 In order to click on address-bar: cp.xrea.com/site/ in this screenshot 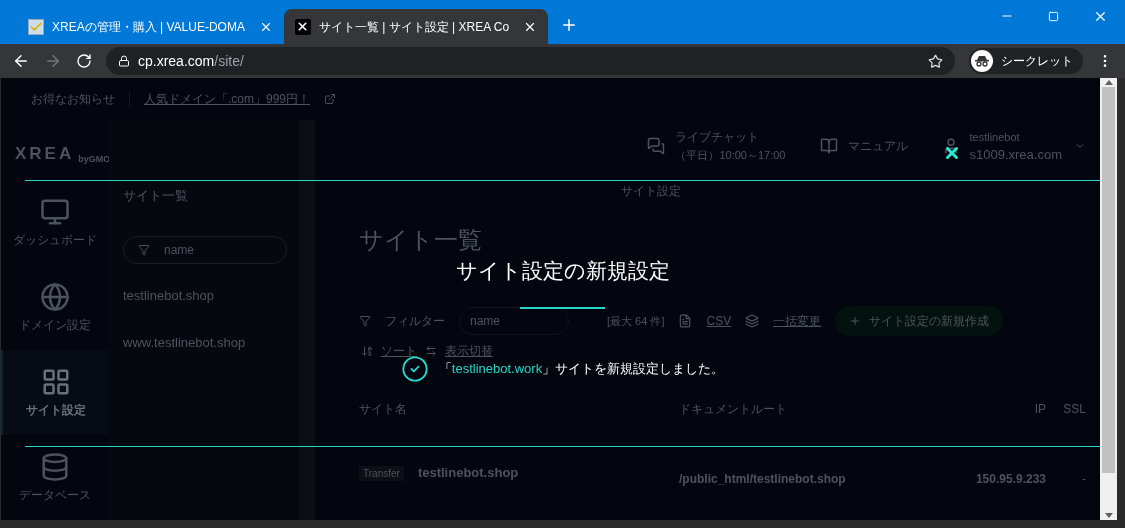, I will do `click(530, 61)`.